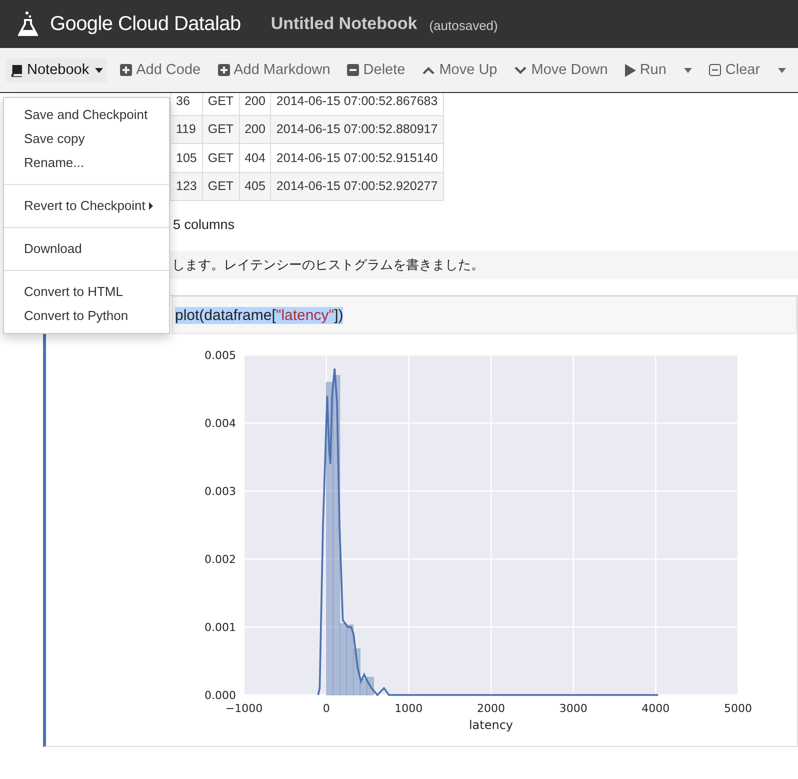 Image resolution: width=798 pixels, height=779 pixels. What do you see at coordinates (491, 708) in the screenshot?
I see `x-tick-label: 2000` at bounding box center [491, 708].